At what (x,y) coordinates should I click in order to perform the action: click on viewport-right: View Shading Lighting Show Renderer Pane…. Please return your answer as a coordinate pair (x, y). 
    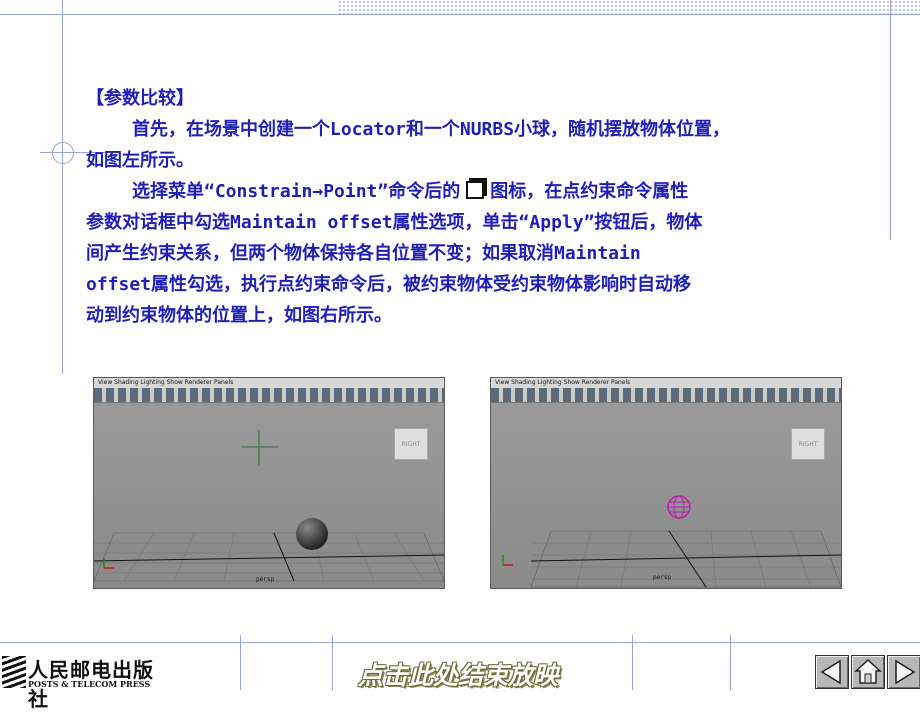
    Looking at the image, I should click on (666, 483).